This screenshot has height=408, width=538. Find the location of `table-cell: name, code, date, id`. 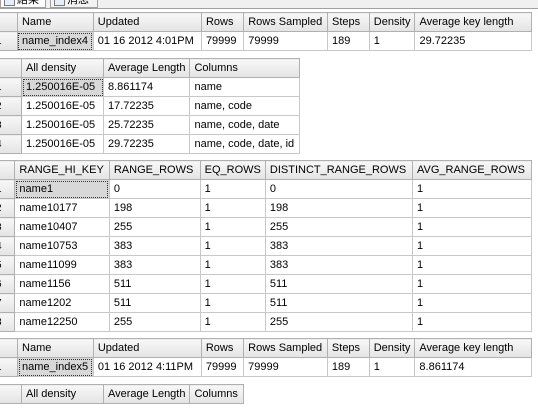

table-cell: name, code, date, id is located at coordinates (245, 144).